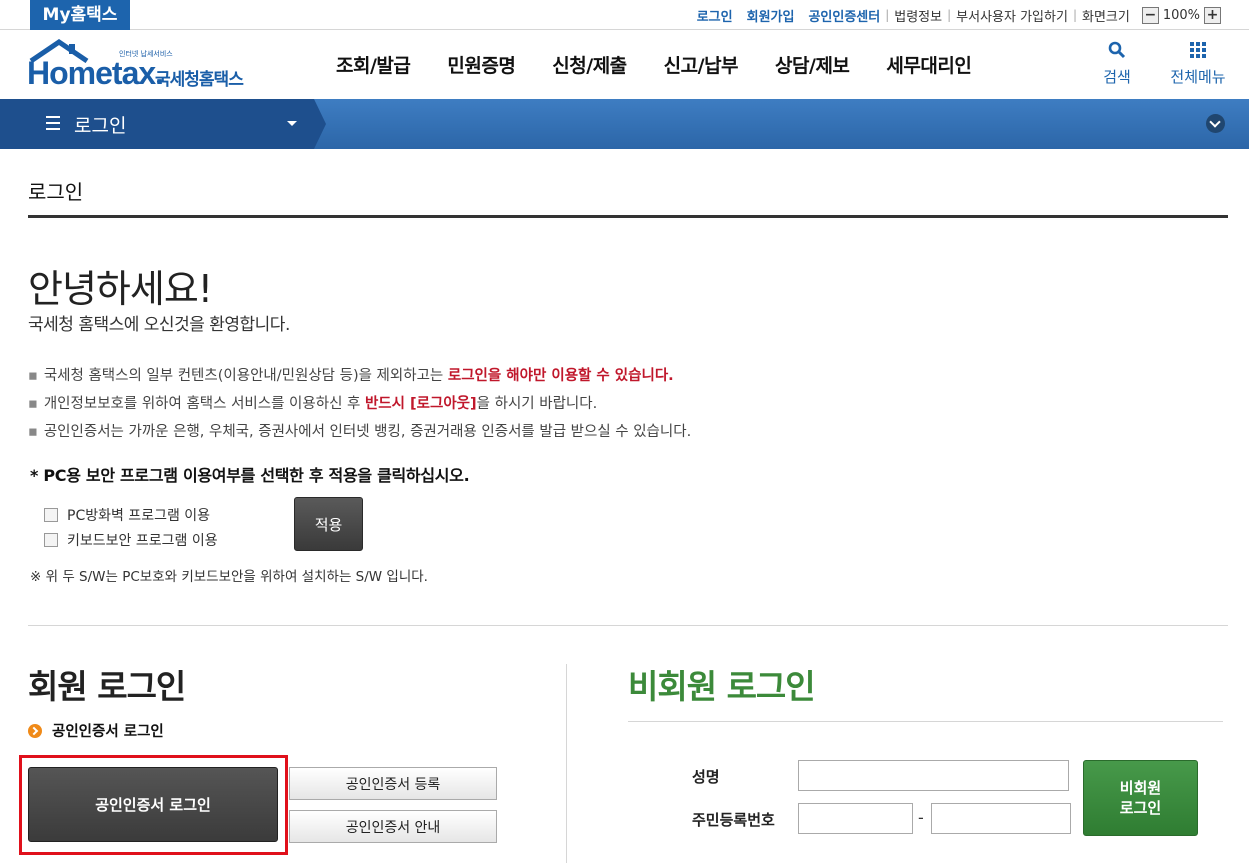 The height and width of the screenshot is (863, 1249). Describe the element at coordinates (199, 80) in the screenshot. I see `logo-korean-text: 국세청홈택스` at that location.